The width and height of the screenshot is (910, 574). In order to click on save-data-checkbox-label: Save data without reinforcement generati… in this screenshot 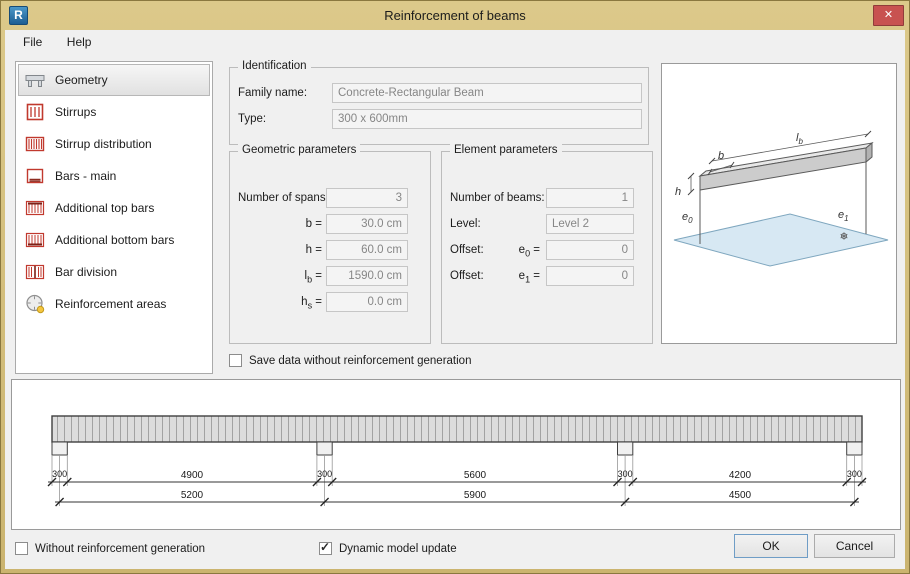, I will do `click(360, 360)`.